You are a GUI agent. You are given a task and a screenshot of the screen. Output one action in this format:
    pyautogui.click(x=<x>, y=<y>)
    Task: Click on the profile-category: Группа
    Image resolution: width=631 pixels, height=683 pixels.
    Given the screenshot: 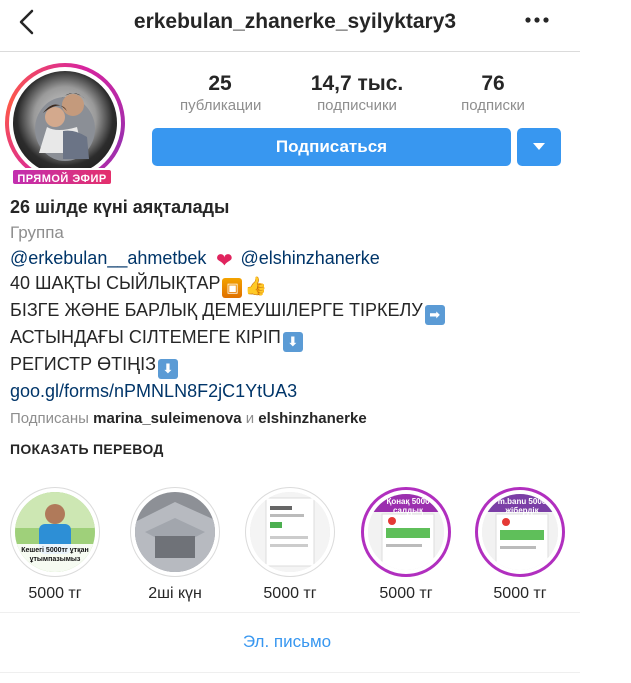 What is the action you would take?
    pyautogui.click(x=37, y=232)
    